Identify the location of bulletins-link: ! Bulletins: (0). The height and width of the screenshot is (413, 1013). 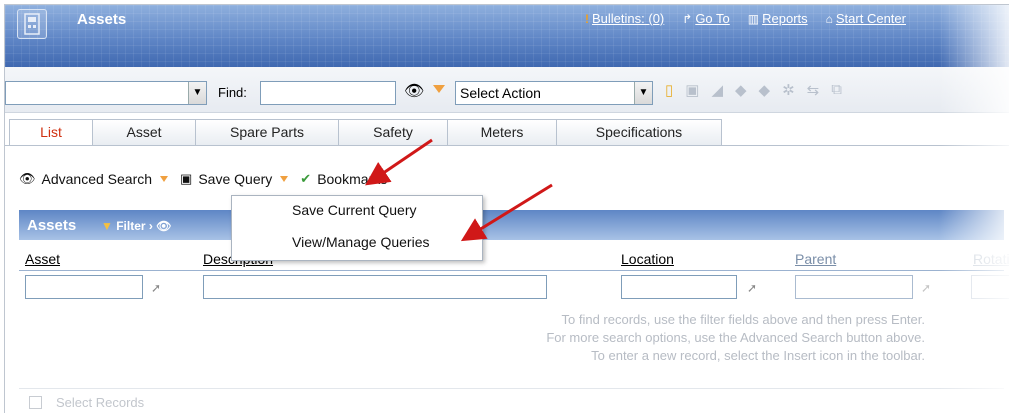
(624, 18).